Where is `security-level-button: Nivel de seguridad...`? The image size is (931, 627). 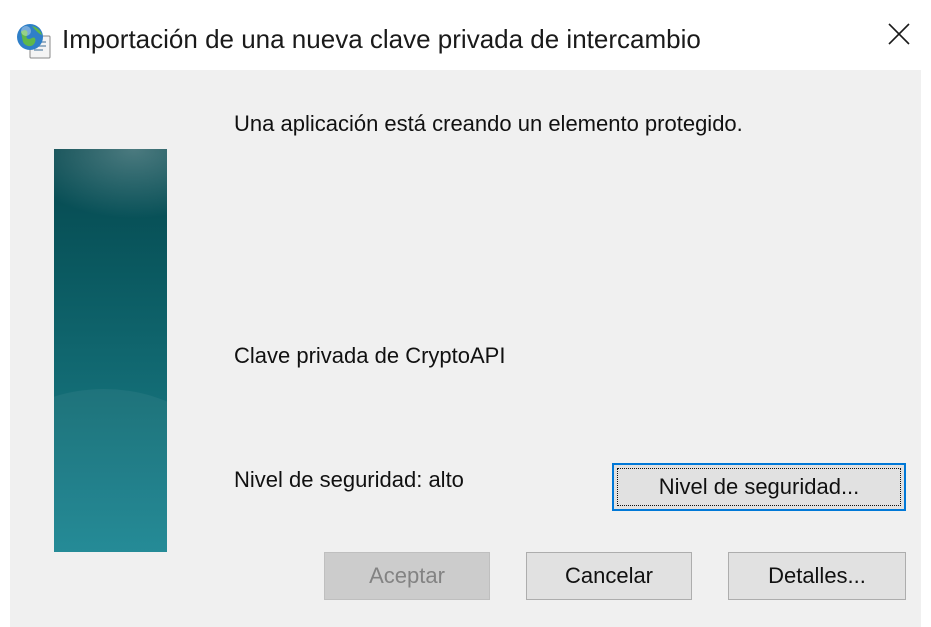 security-level-button: Nivel de seguridad... is located at coordinates (759, 487).